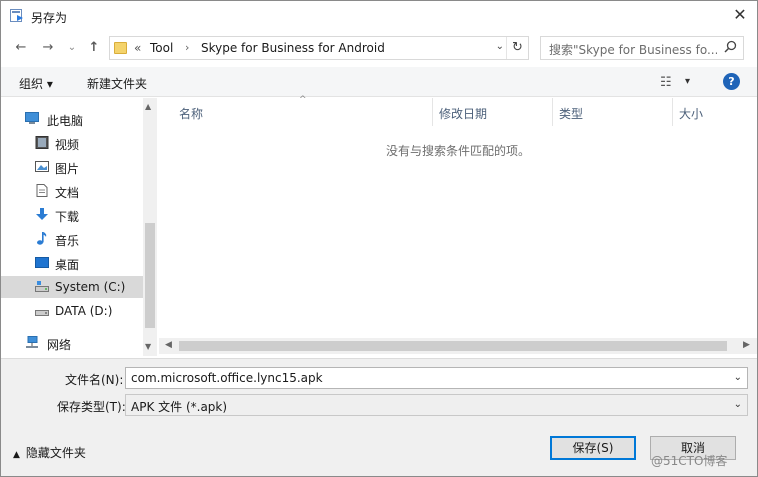 The image size is (758, 477). Describe the element at coordinates (293, 48) in the screenshot. I see `breadcrumb-current: Skype for Business for Android` at that location.